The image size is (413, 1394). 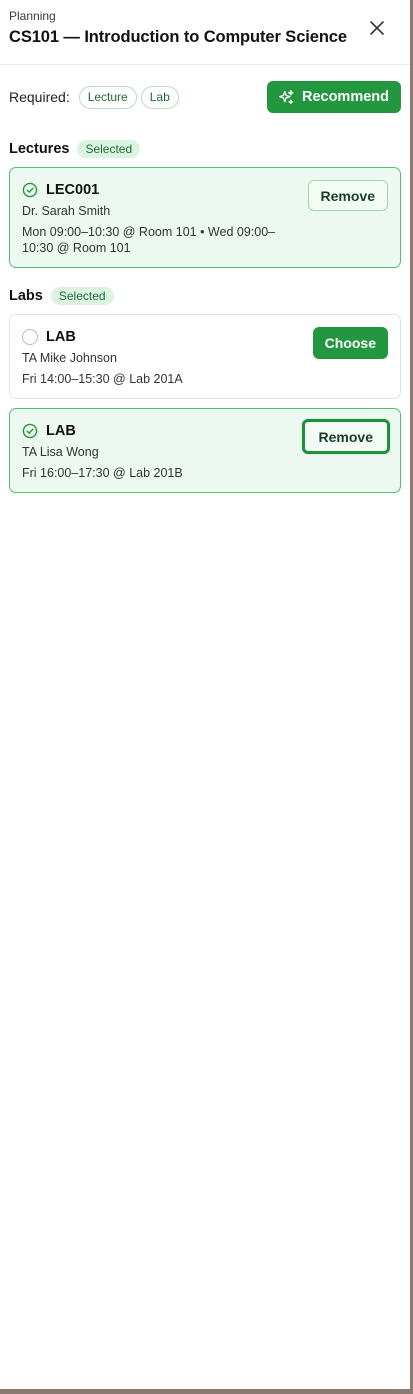 What do you see at coordinates (345, 97) in the screenshot?
I see `recommend-label: Recommend` at bounding box center [345, 97].